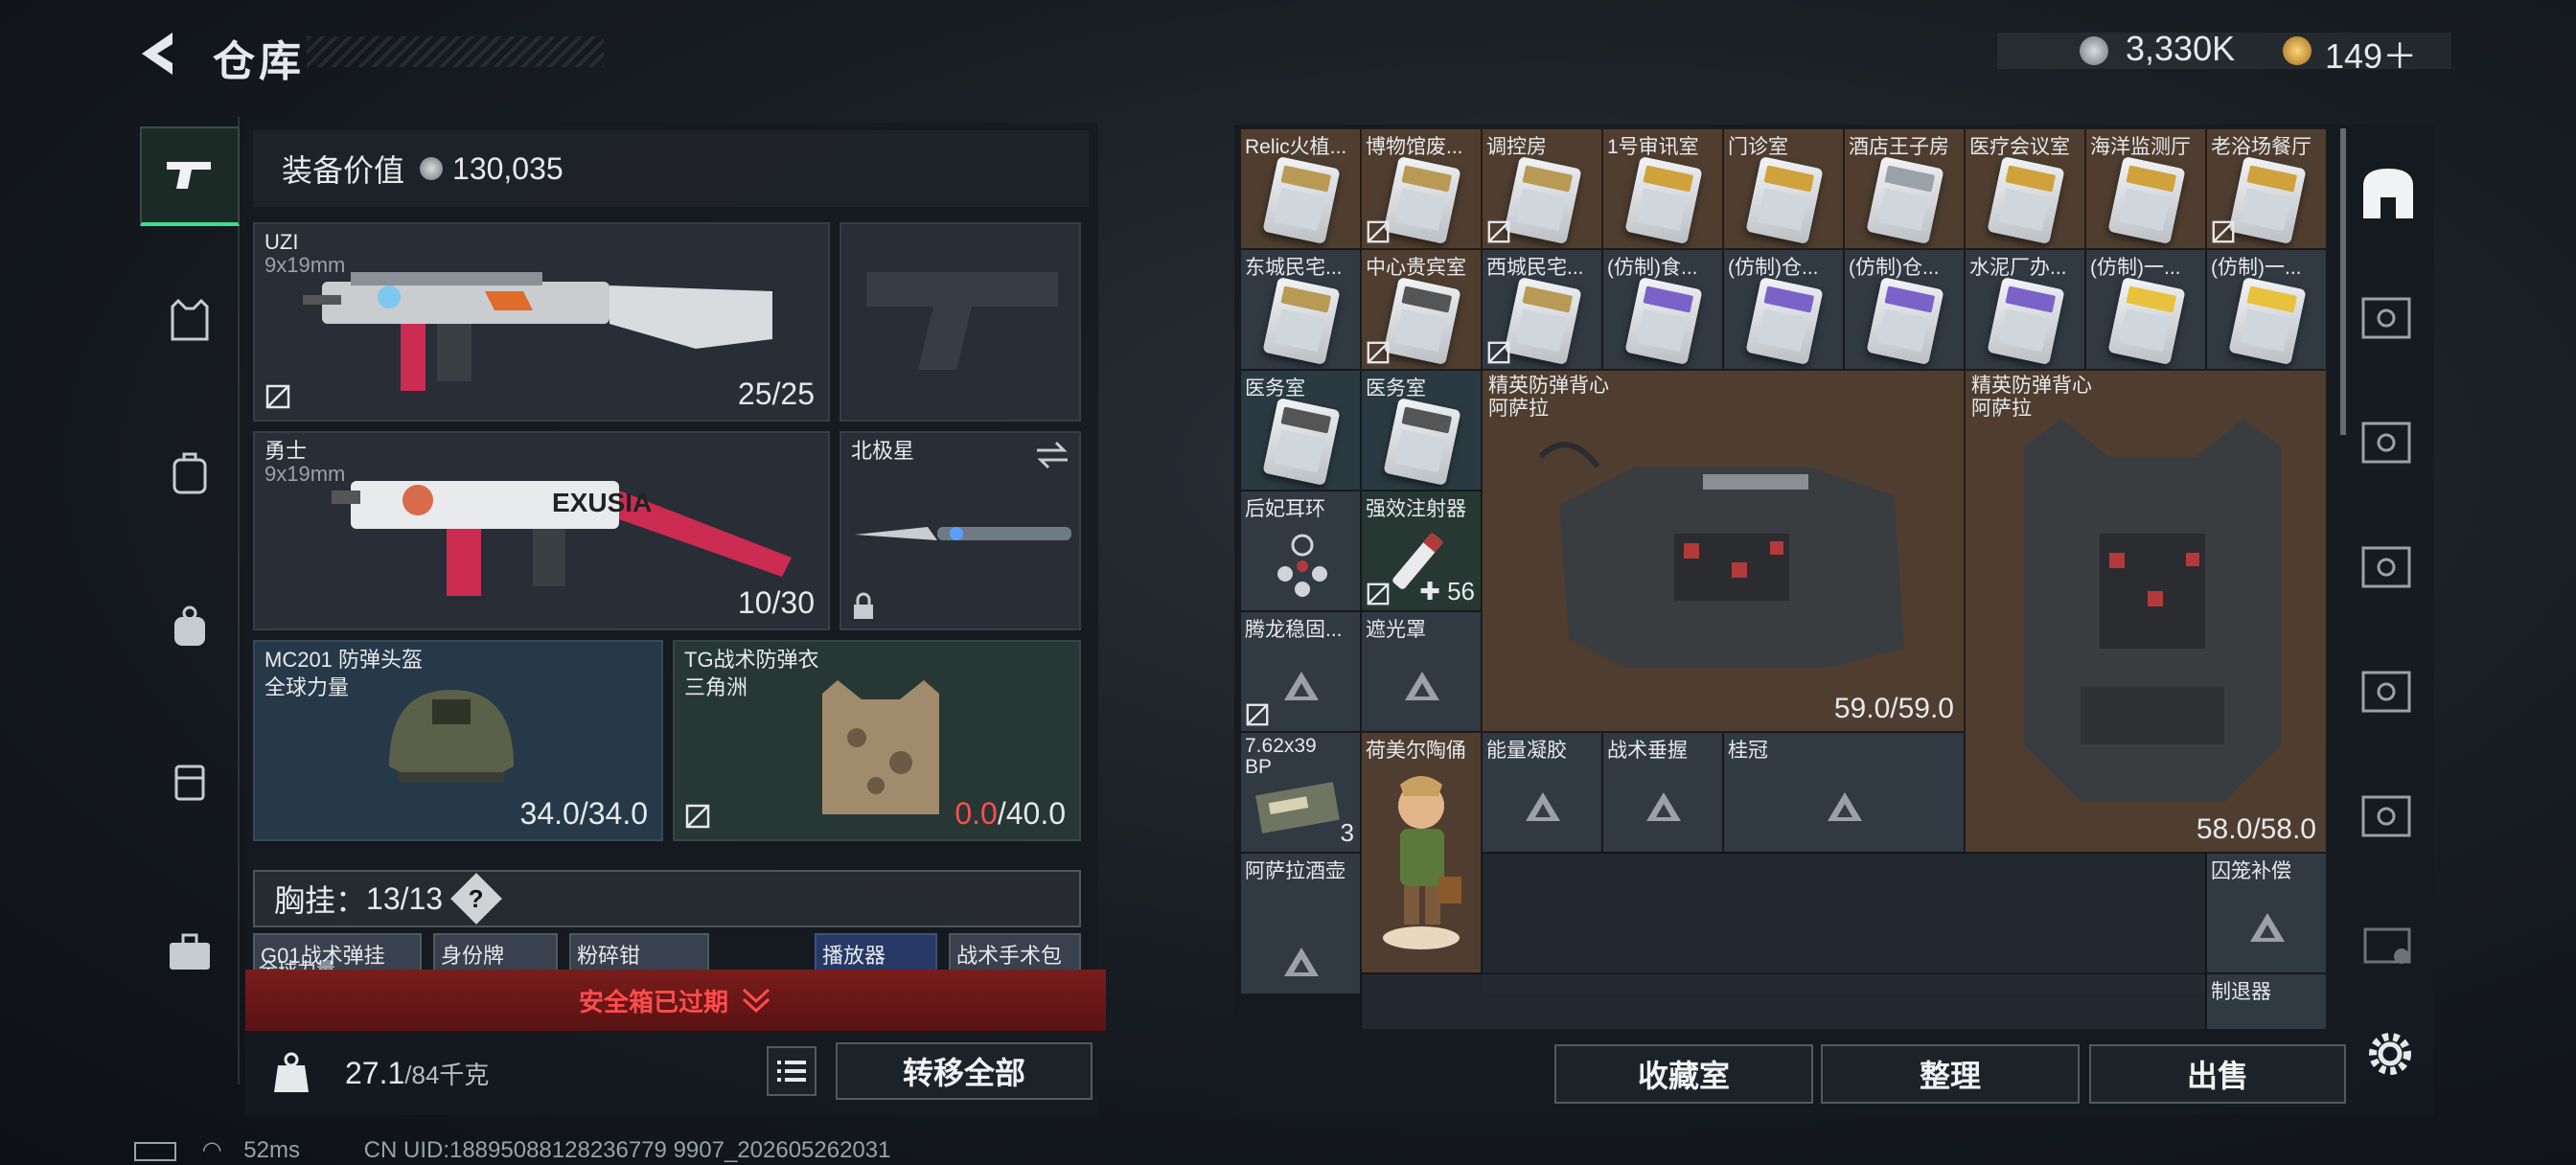 The width and height of the screenshot is (2576, 1165). I want to click on cage-compensation-item: 囚笼补偿, so click(2266, 913).